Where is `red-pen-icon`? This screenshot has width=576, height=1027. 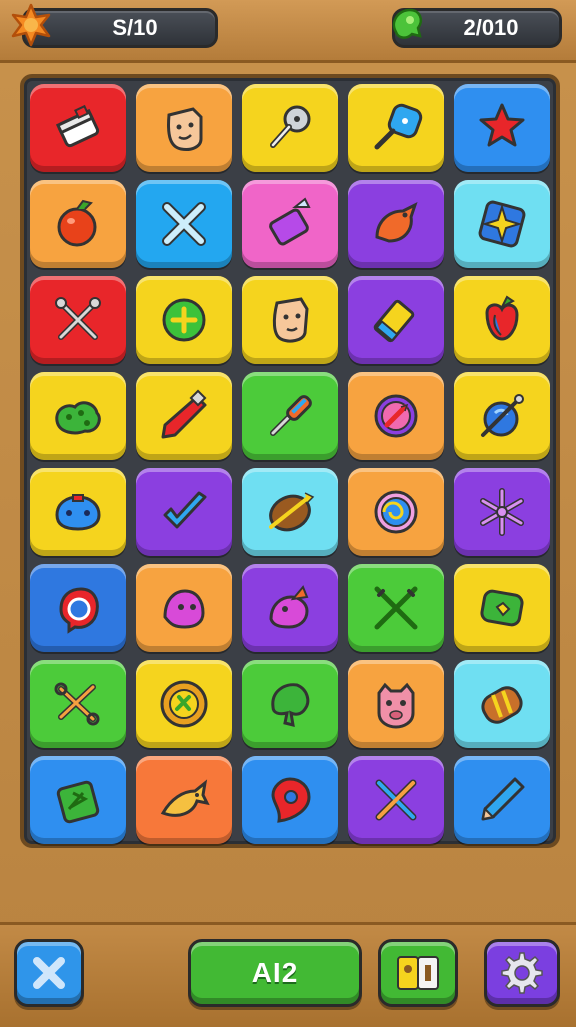
red-pen-icon is located at coordinates (184, 414).